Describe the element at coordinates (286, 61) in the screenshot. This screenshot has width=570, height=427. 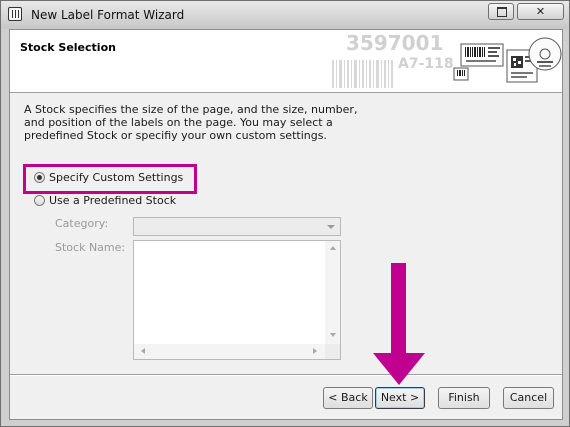
I see `wizard-header: Stock Selection 3597001 A7-118` at that location.